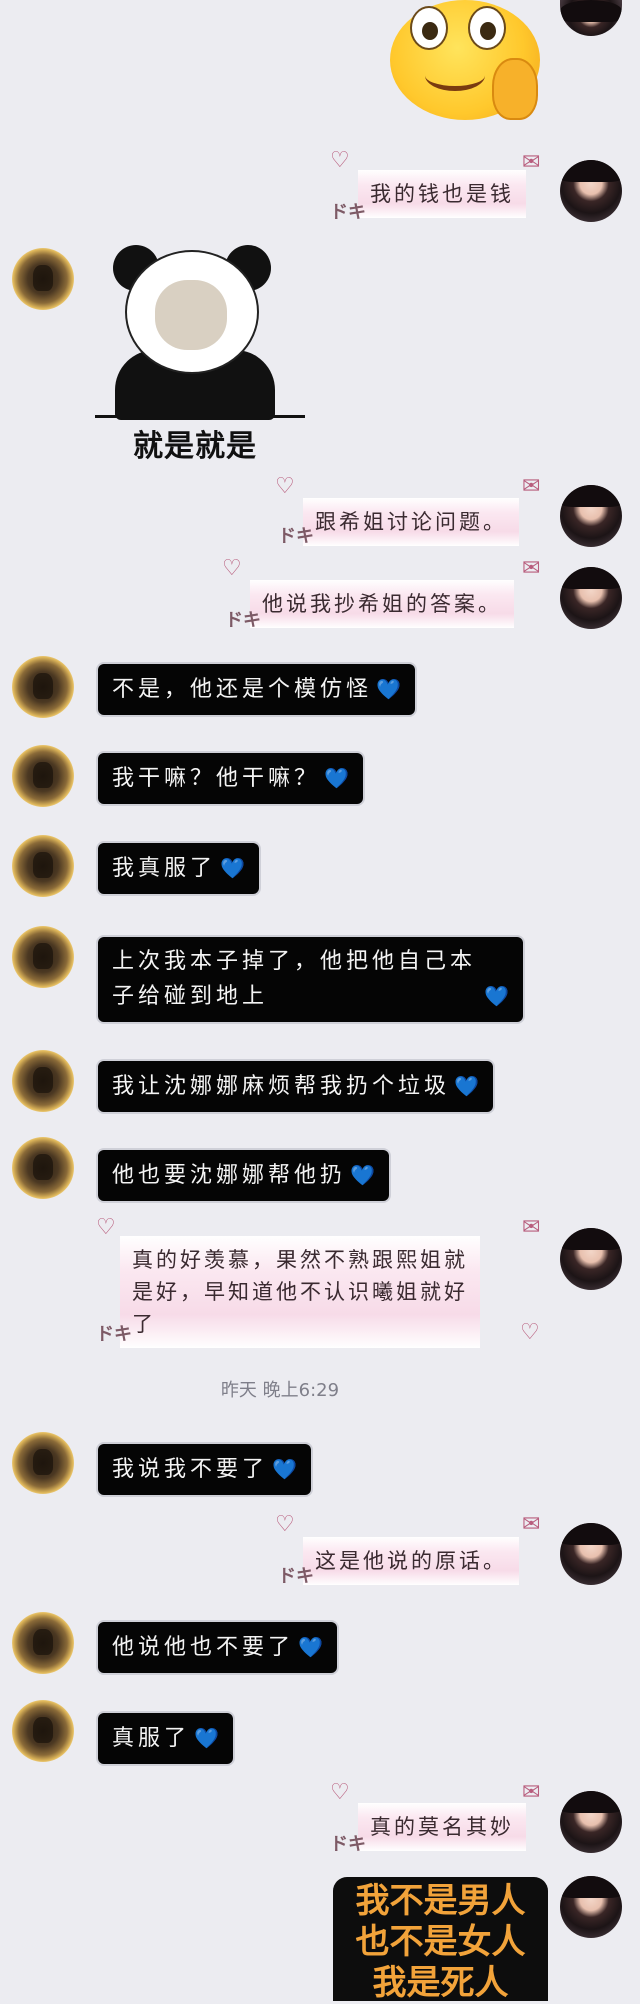 Image resolution: width=640 pixels, height=2004 pixels. I want to click on message-bubble: 他说他也不要了 💙, so click(217, 1647).